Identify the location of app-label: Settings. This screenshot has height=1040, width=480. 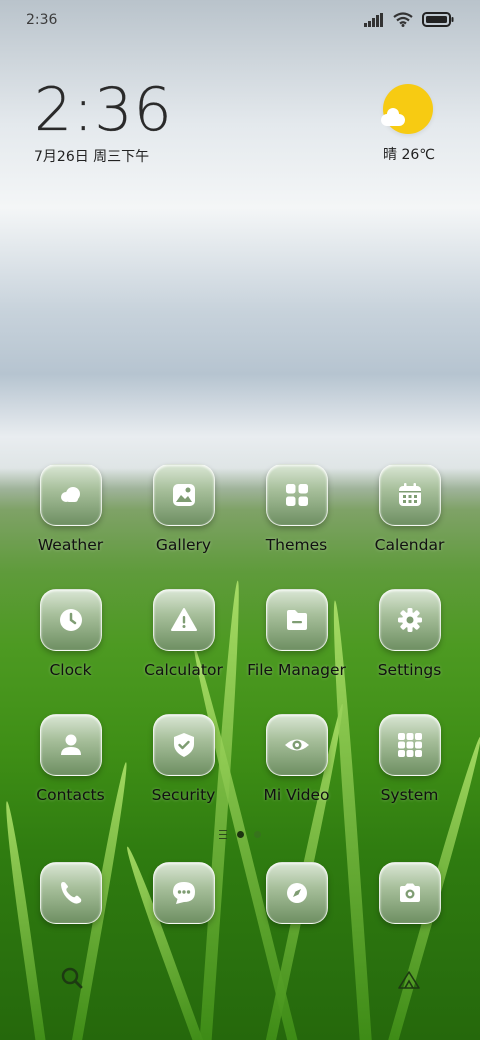
(409, 670).